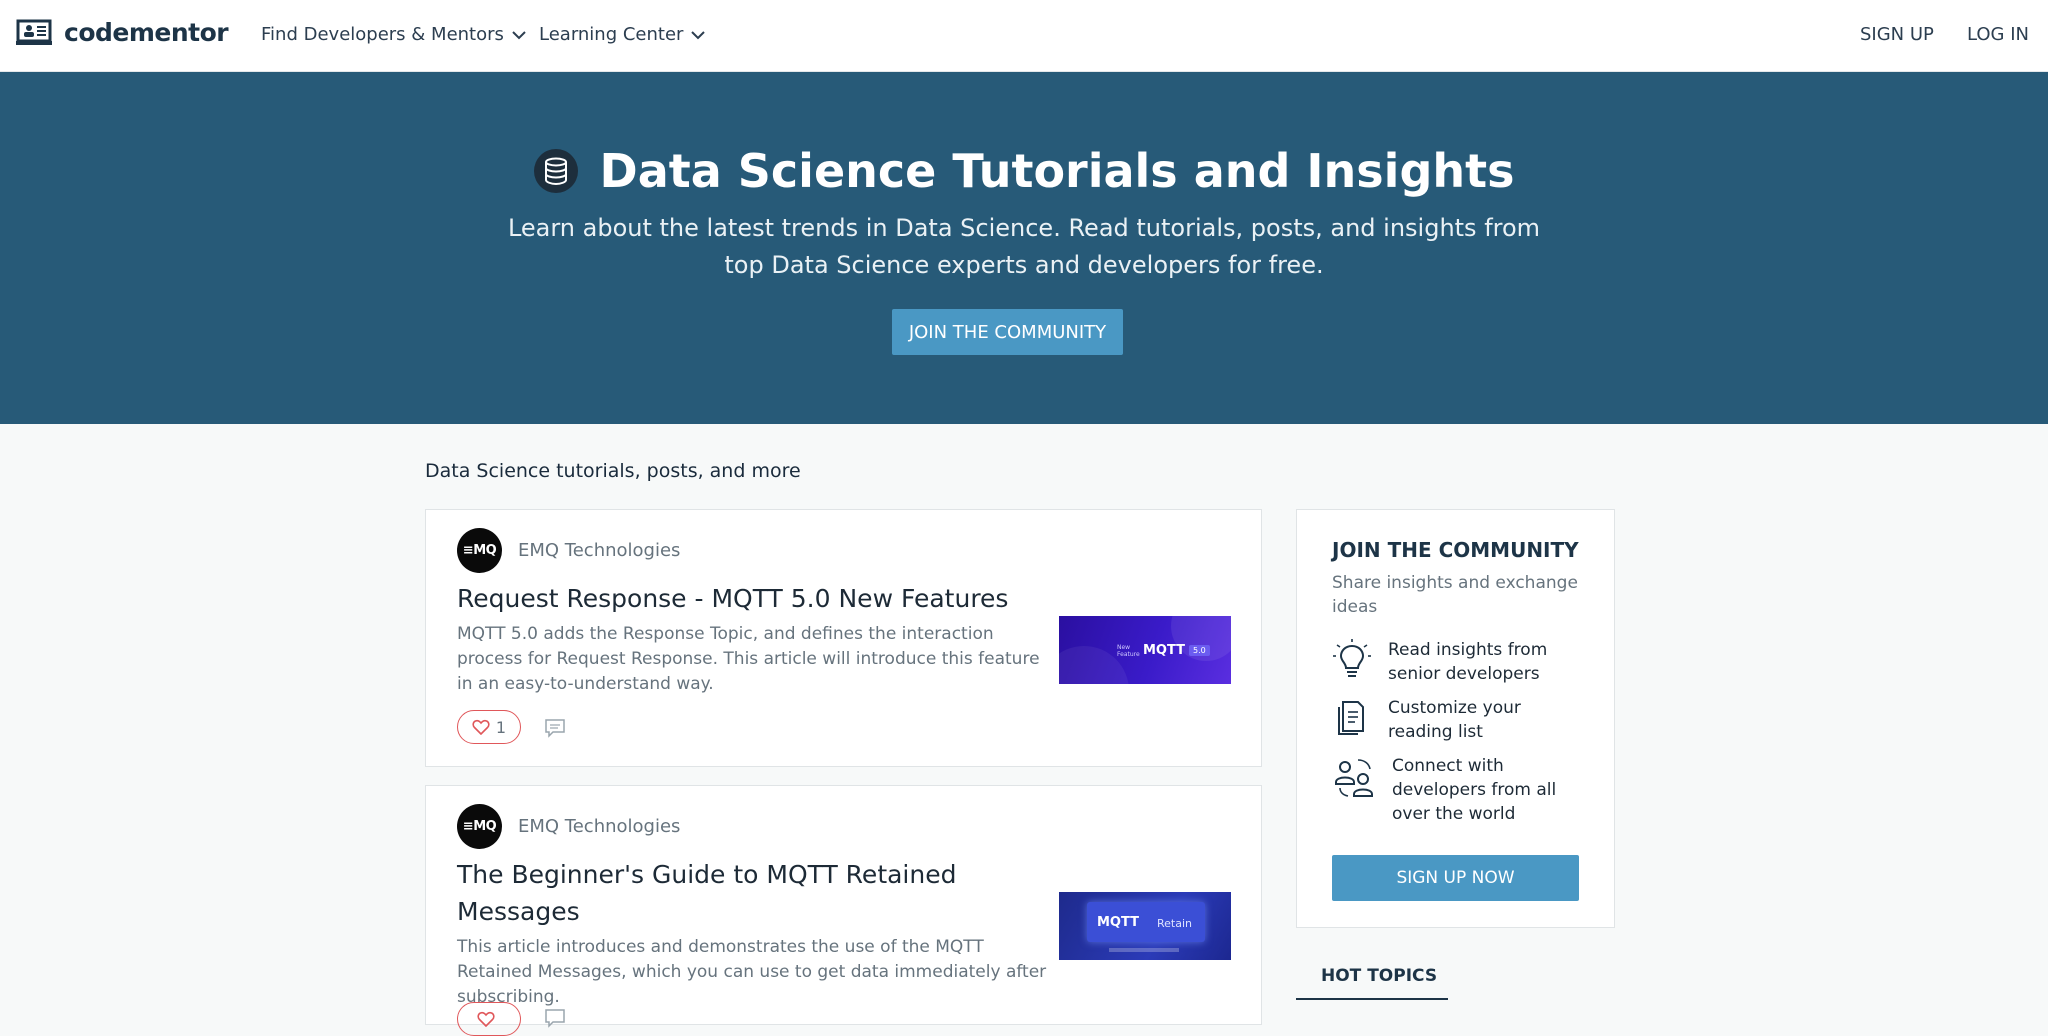  What do you see at coordinates (34, 32) in the screenshot?
I see `codementor-logo-icon` at bounding box center [34, 32].